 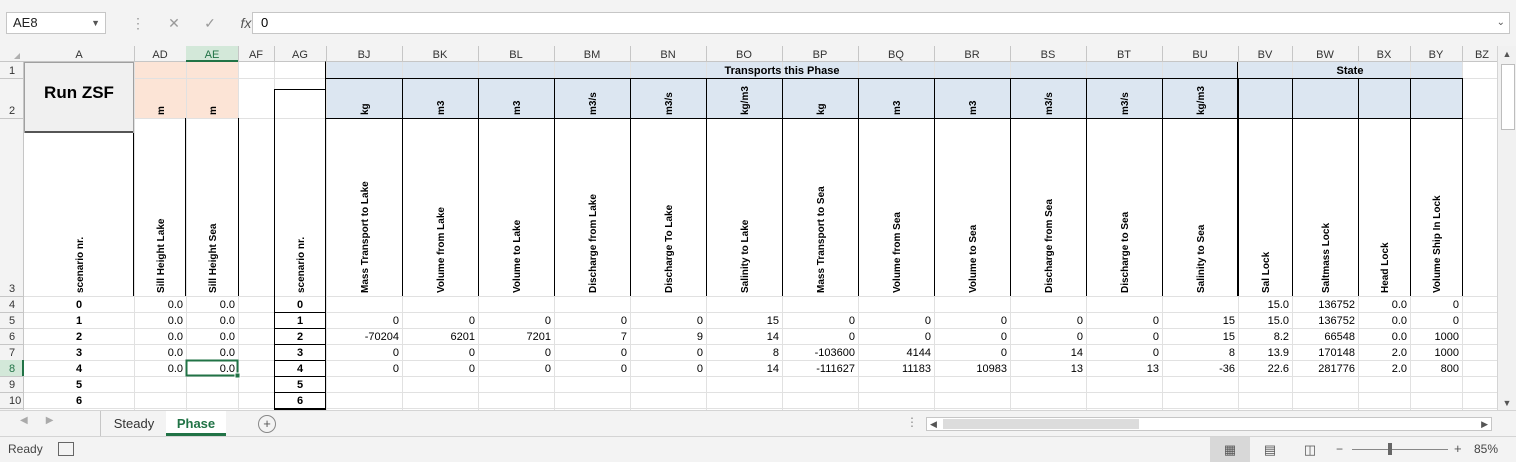 What do you see at coordinates (667, 55) in the screenshot?
I see `column-header-bn: BN` at bounding box center [667, 55].